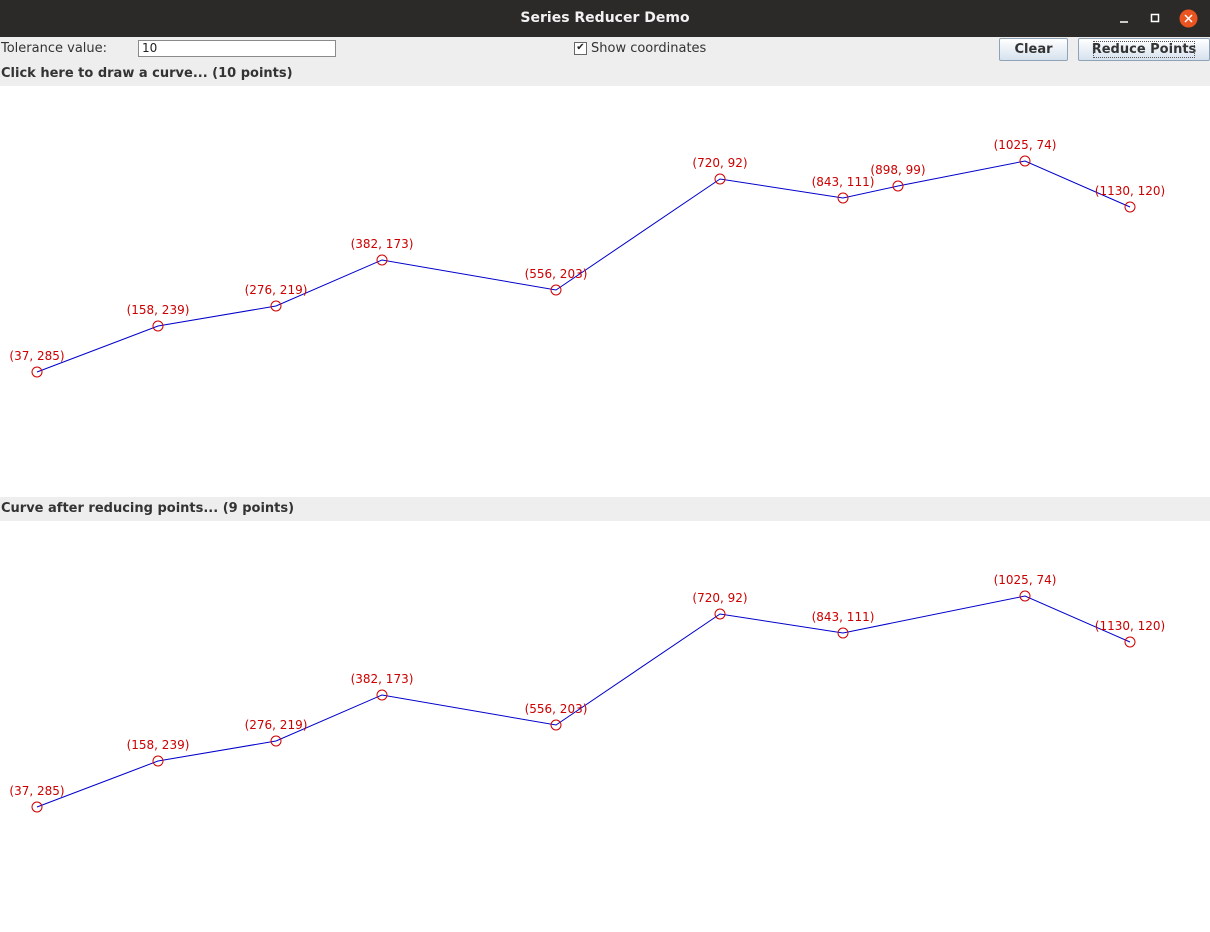  I want to click on original-point-label: (382, 173), so click(382, 244).